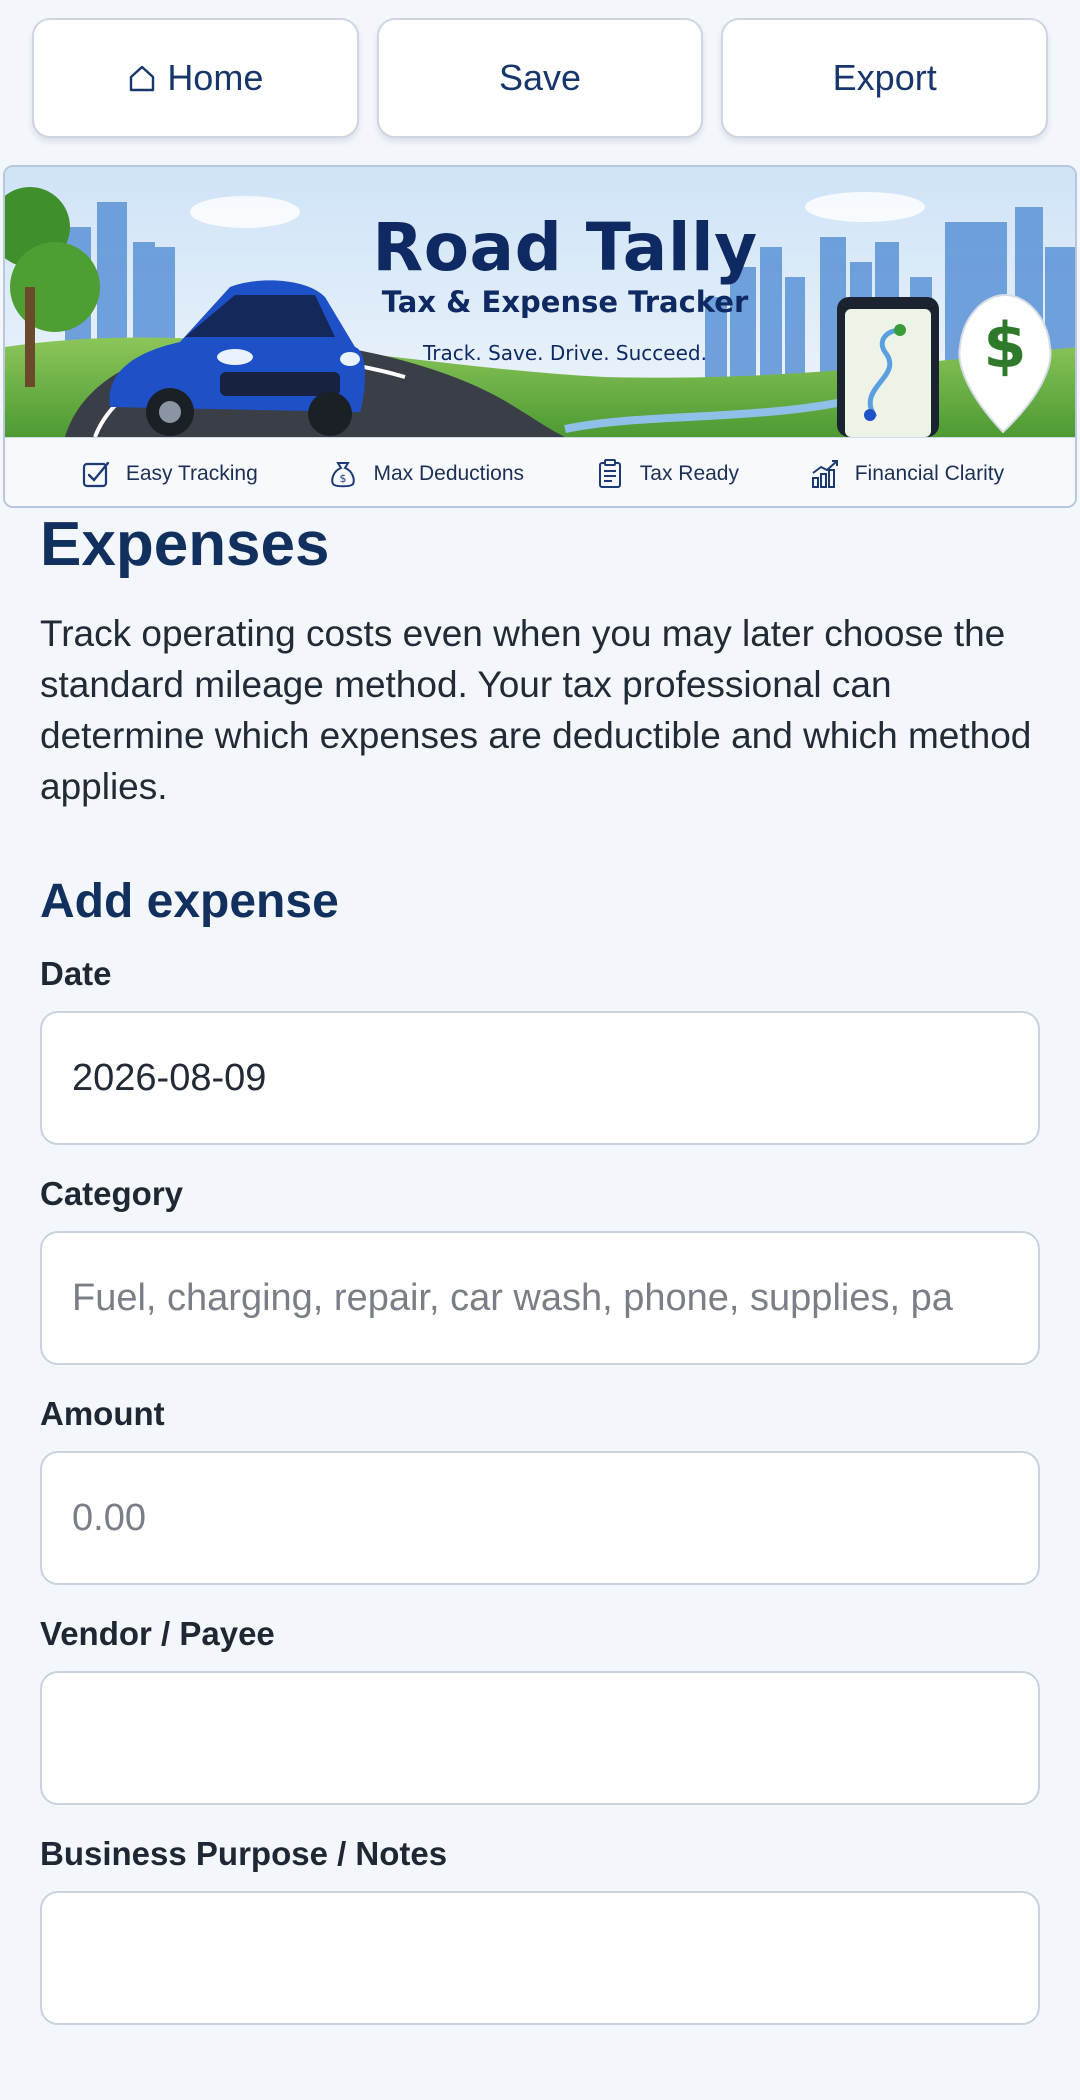 The width and height of the screenshot is (1080, 2100). Describe the element at coordinates (76, 973) in the screenshot. I see `date-label: Date` at that location.